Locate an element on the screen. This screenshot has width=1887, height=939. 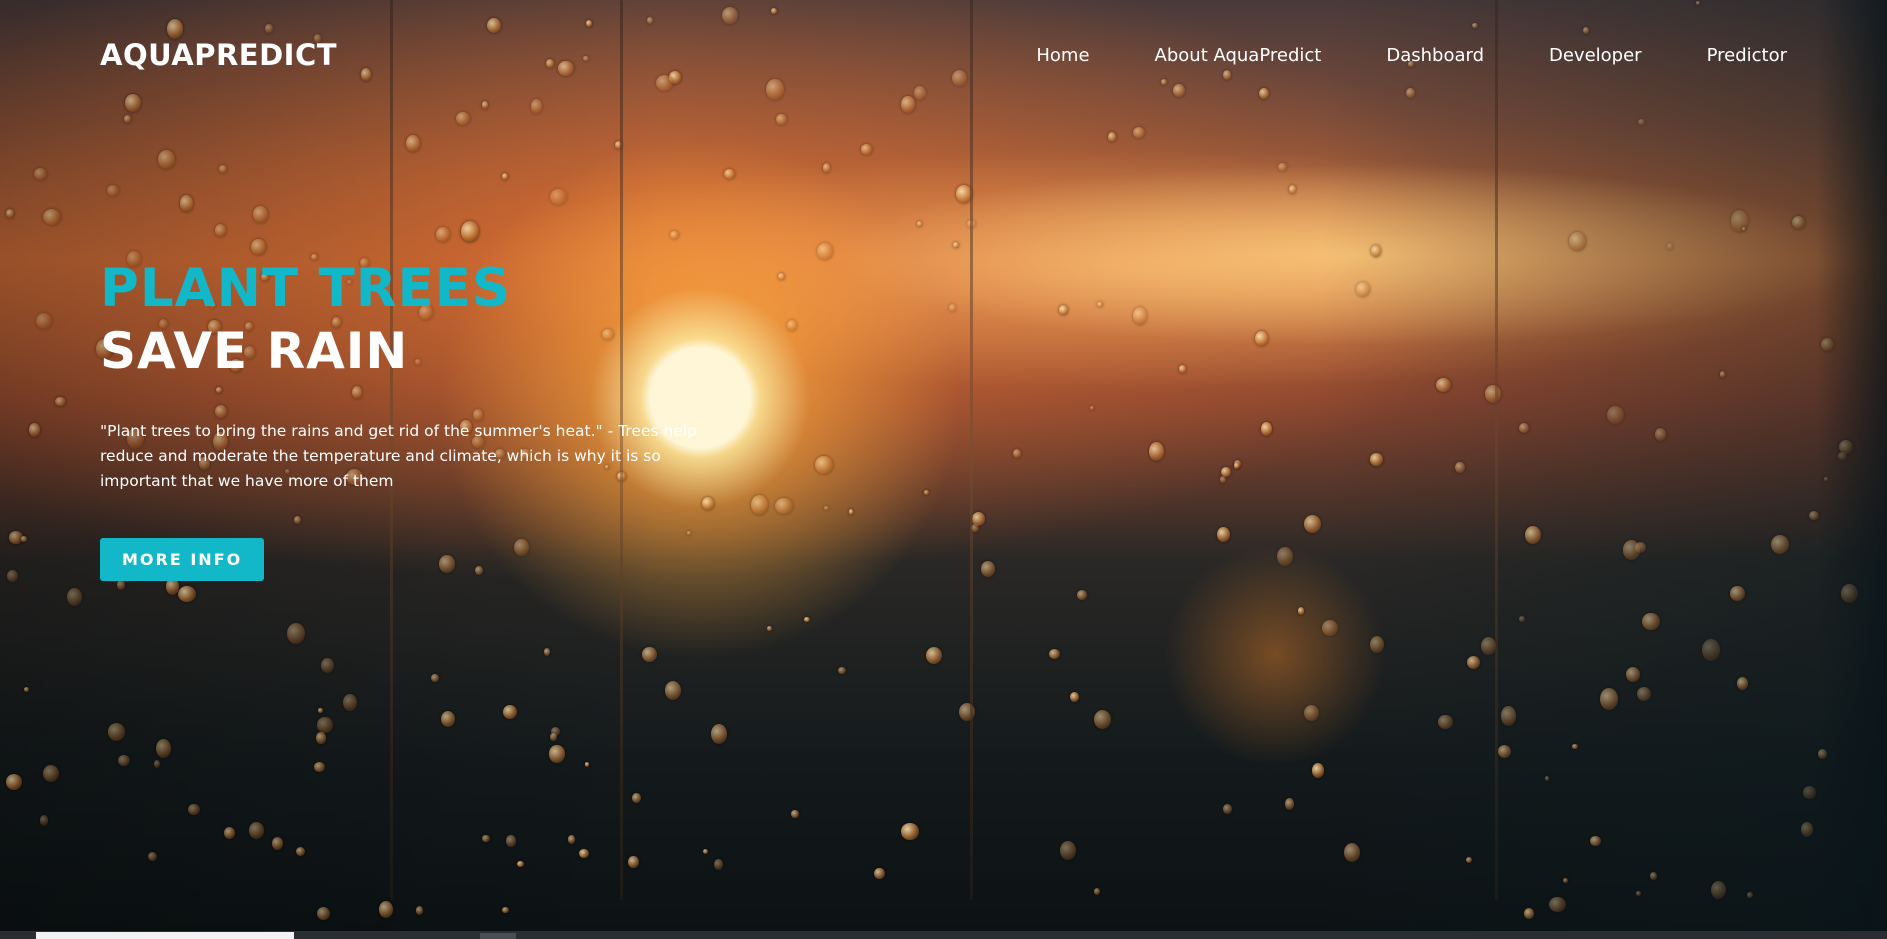
taskbar-search-field is located at coordinates (165, 935).